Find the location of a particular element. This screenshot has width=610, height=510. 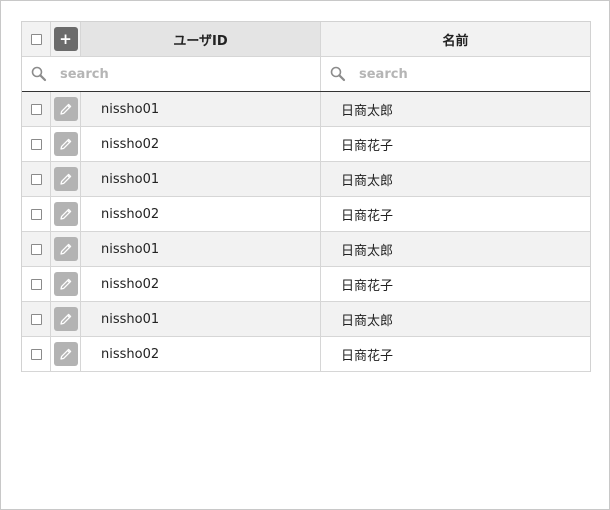

grid-header-row: + ユーザID 名前 is located at coordinates (306, 39).